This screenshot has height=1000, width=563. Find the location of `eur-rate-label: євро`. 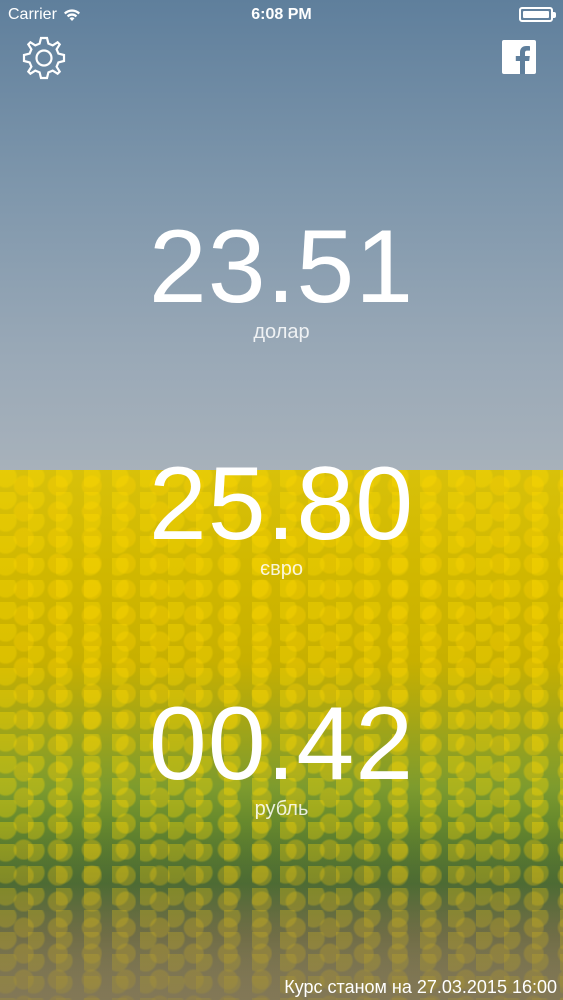

eur-rate-label: євро is located at coordinates (281, 569).